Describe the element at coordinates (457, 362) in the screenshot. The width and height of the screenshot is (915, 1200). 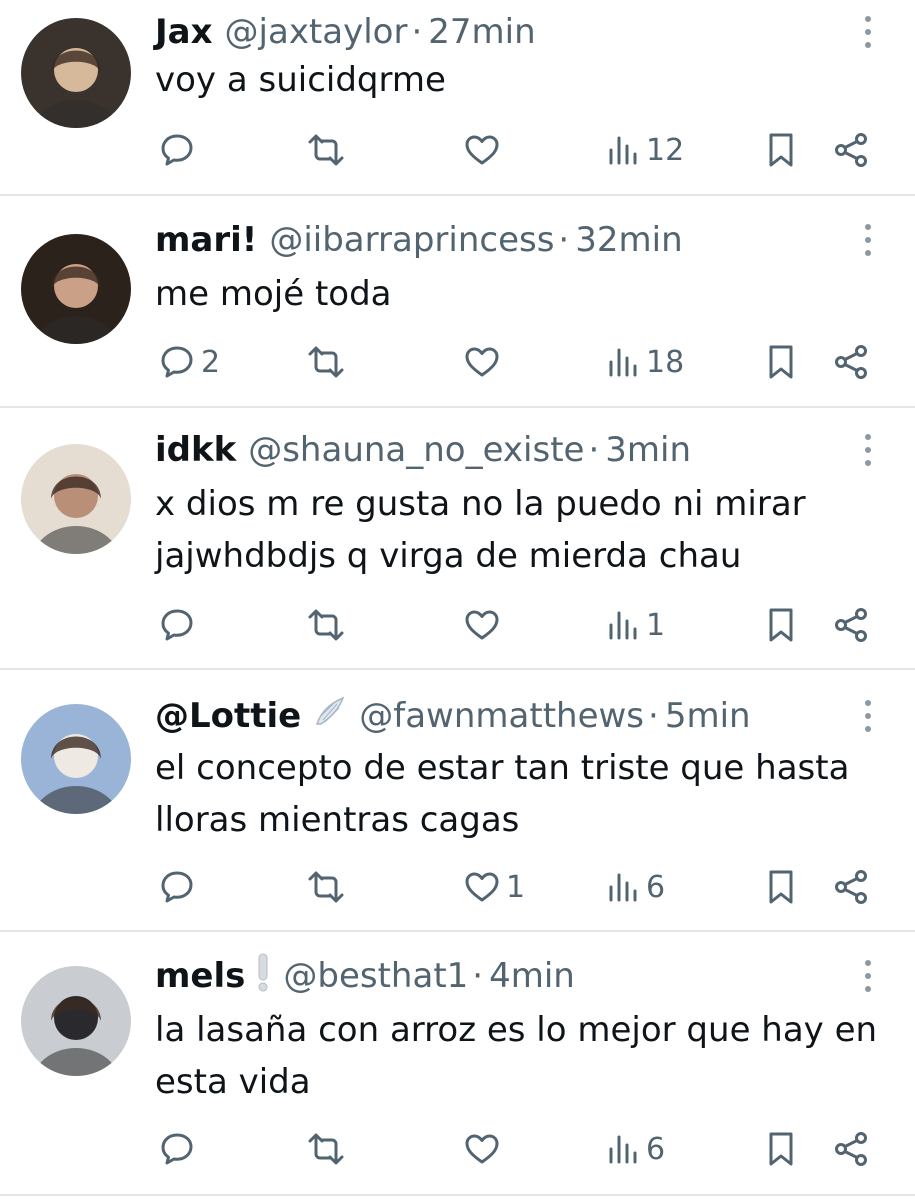
I see `tweet-actions: 2 18` at that location.